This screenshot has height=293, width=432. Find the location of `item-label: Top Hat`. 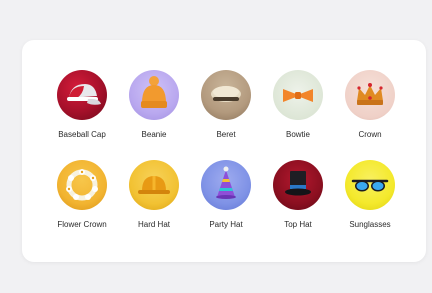

item-label: Top Hat is located at coordinates (298, 224).